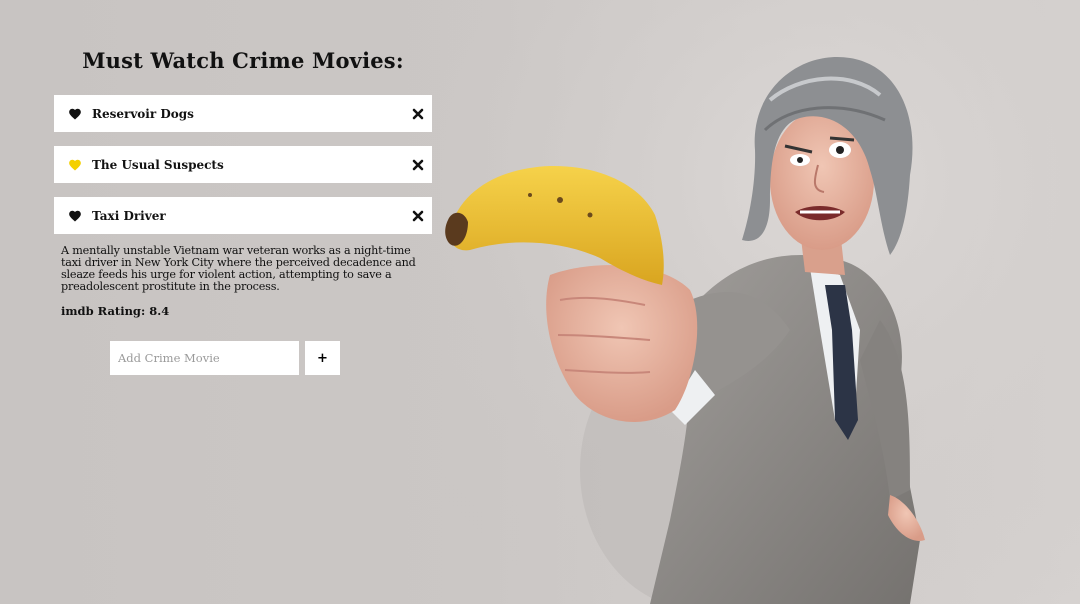 Image resolution: width=1080 pixels, height=604 pixels. What do you see at coordinates (243, 164) in the screenshot?
I see `movie-item-the-usual-suspects: The Usual Suspects` at bounding box center [243, 164].